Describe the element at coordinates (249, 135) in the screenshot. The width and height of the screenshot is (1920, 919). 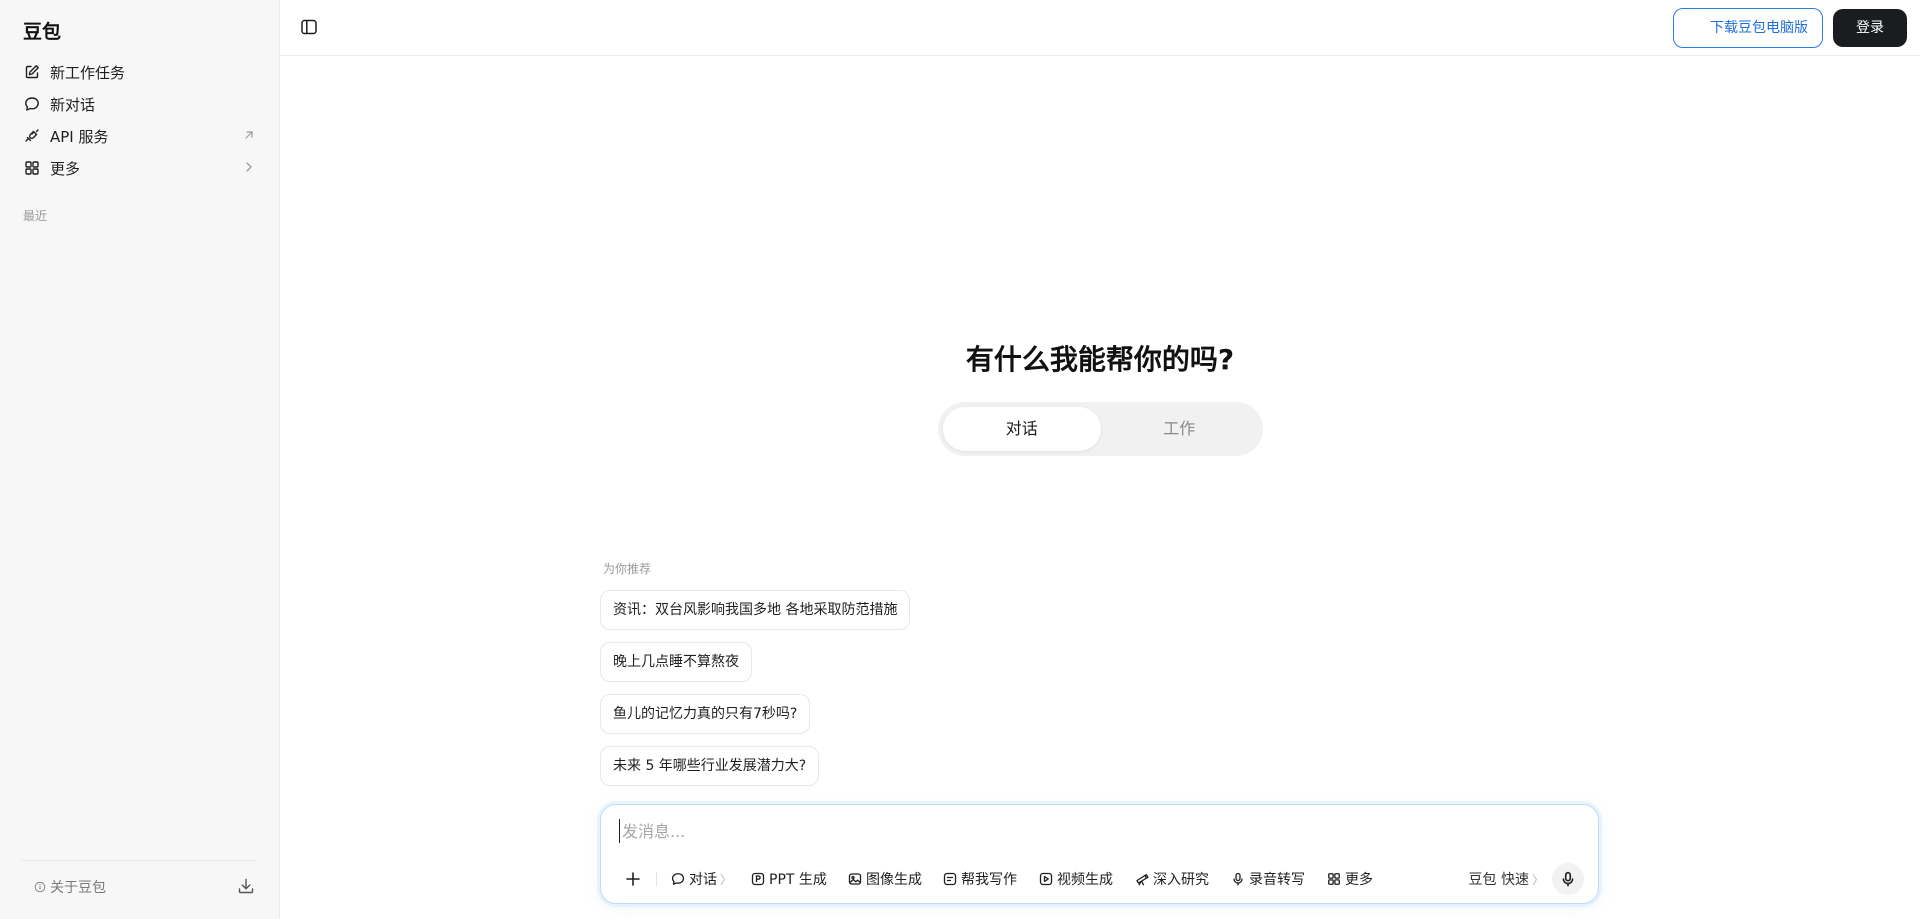
I see `external-arrow-icon` at that location.